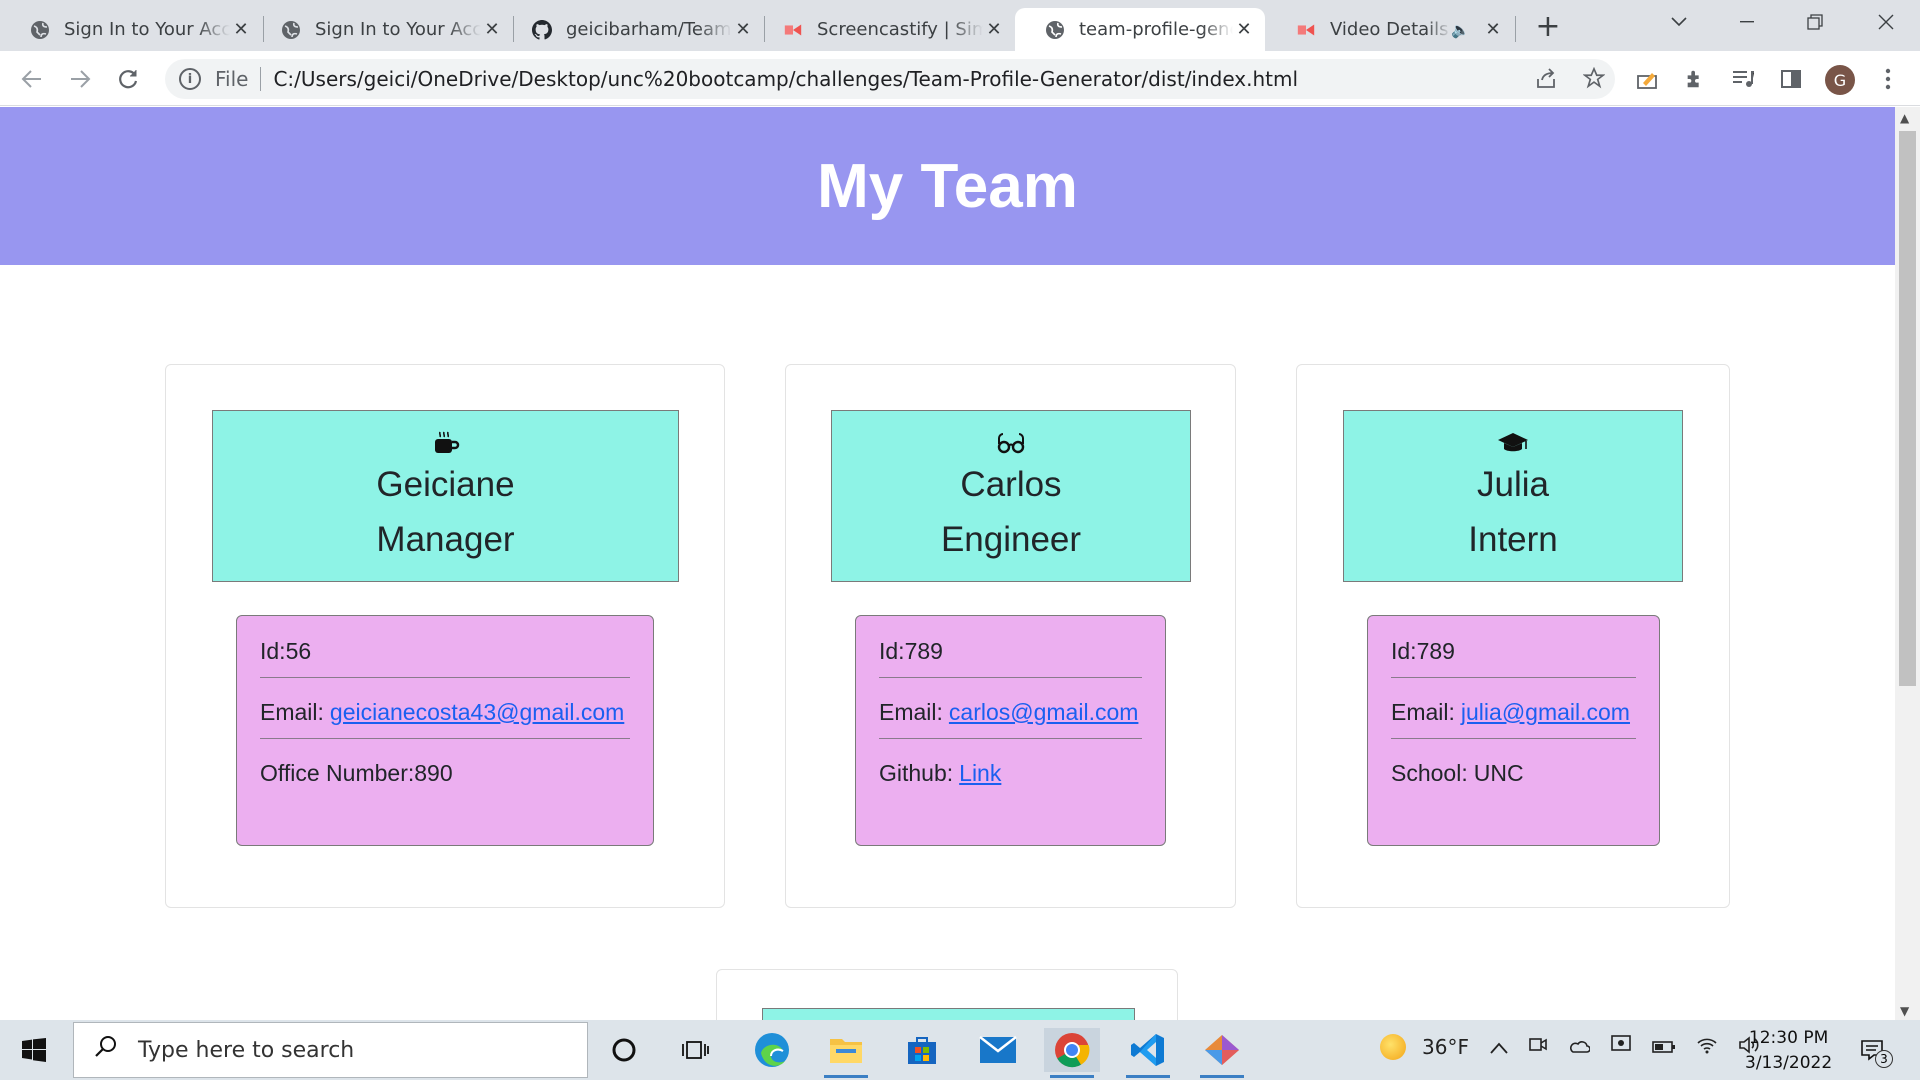  I want to click on employee-role: Engineer, so click(1011, 539).